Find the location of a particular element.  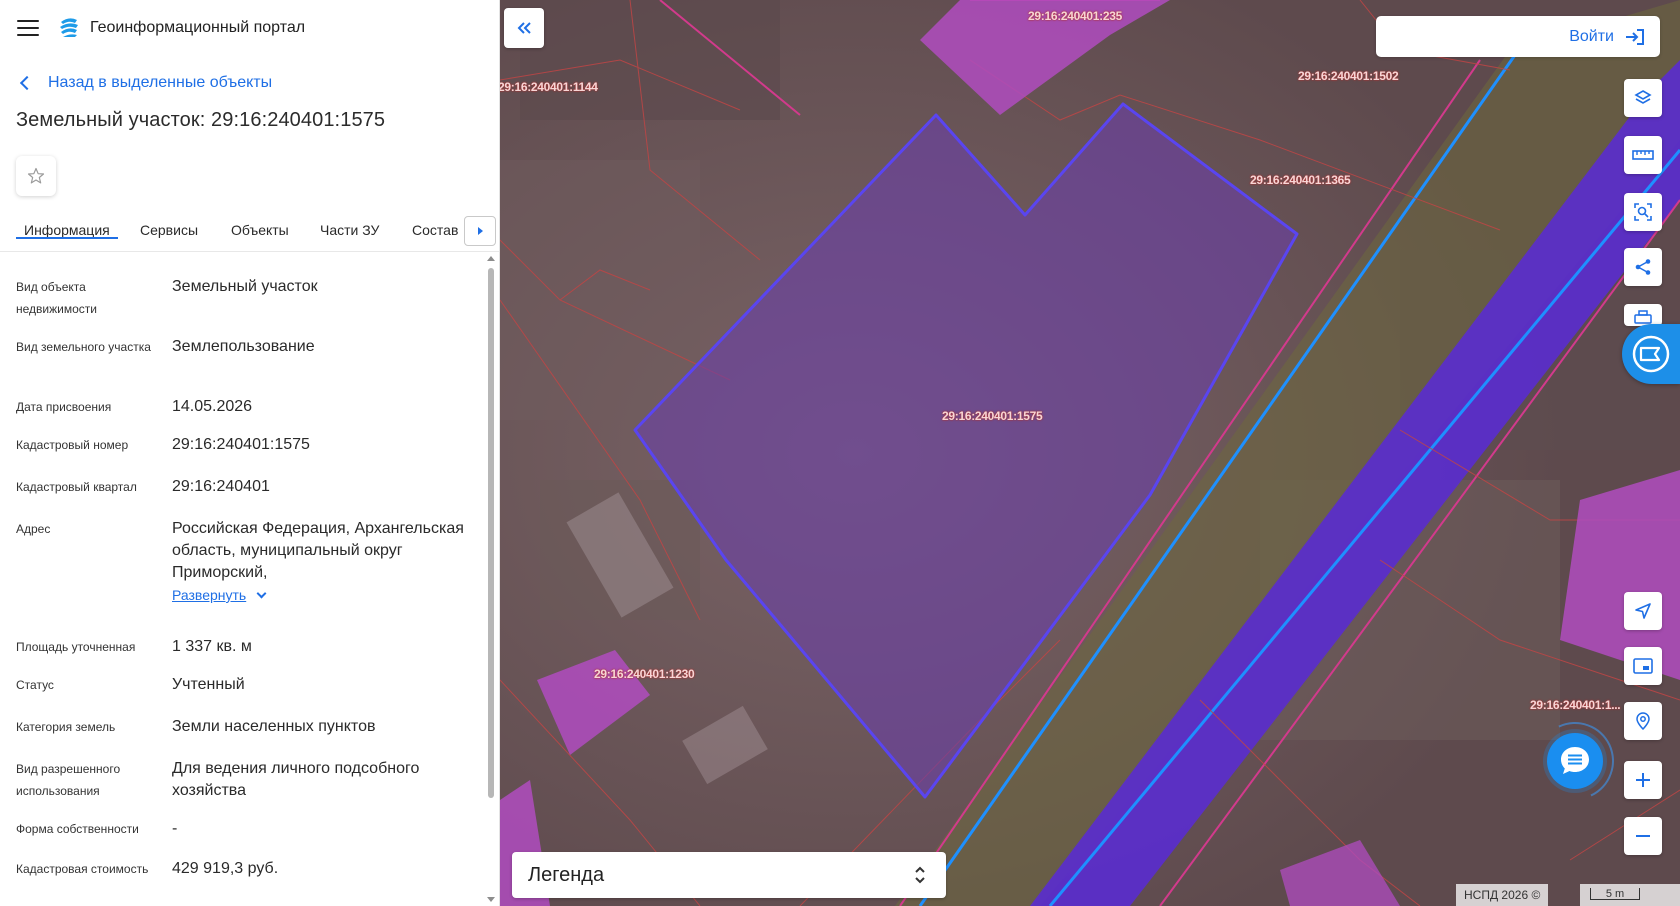

prop-value: 429 919,3 руб. is located at coordinates (225, 868).